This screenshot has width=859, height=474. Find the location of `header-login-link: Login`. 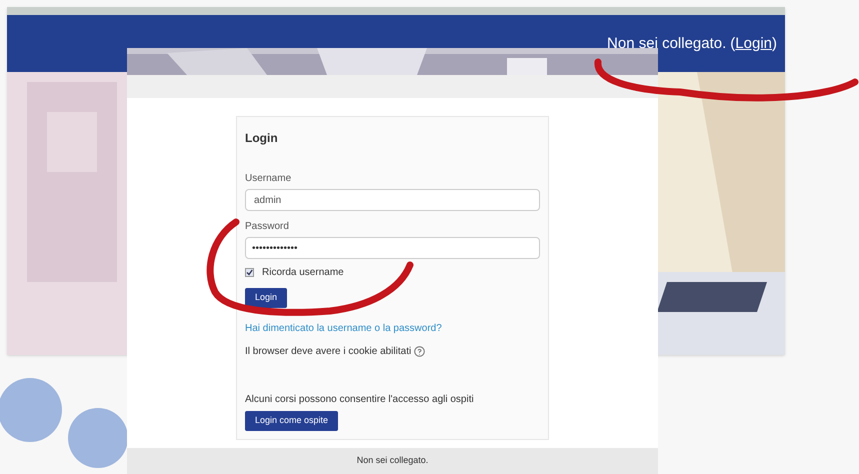

header-login-link: Login is located at coordinates (753, 44).